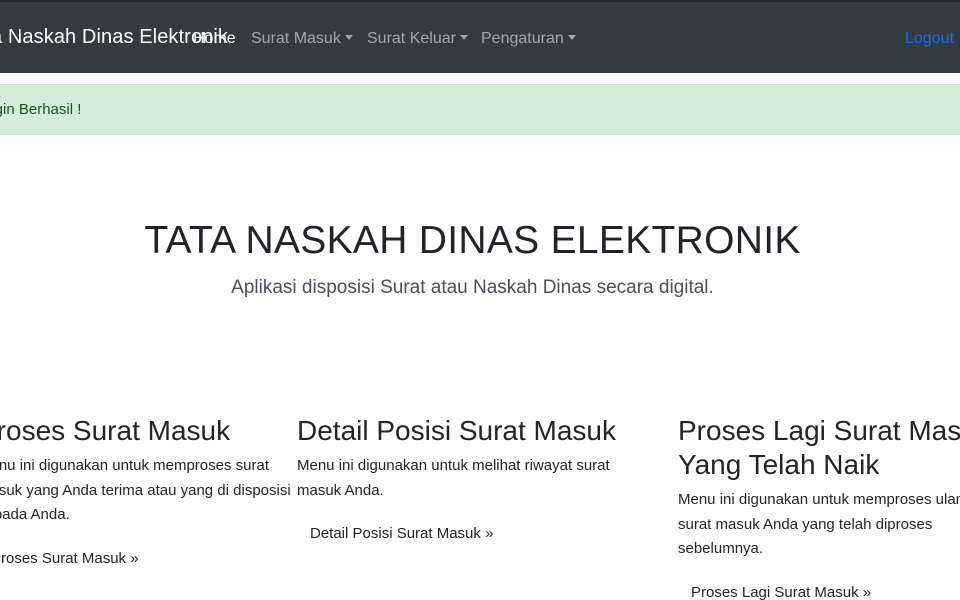 The height and width of the screenshot is (600, 960). I want to click on logout-link: Logout, so click(929, 39).